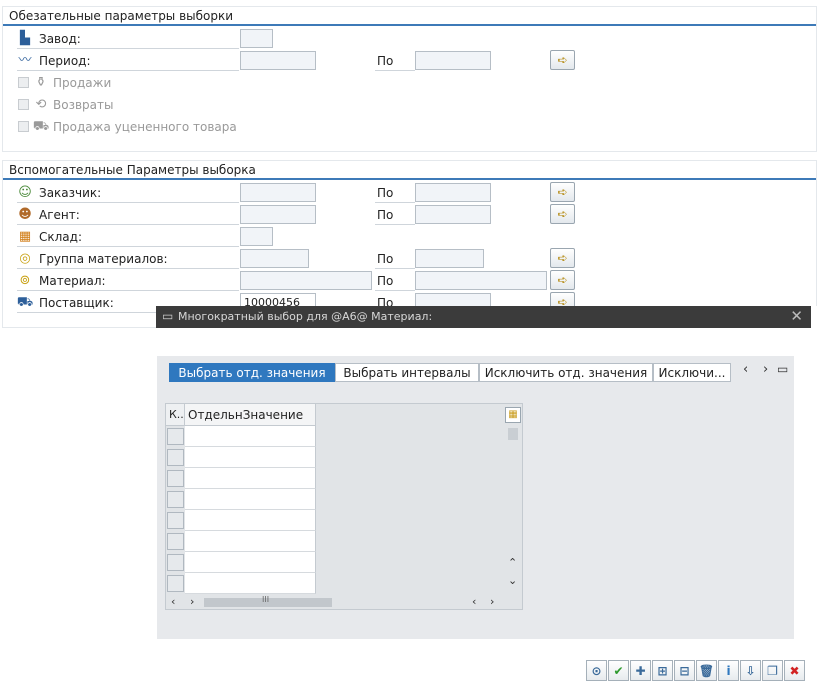 This screenshot has width=817, height=687. What do you see at coordinates (41, 104) in the screenshot?
I see `returns-icon: ⟲` at bounding box center [41, 104].